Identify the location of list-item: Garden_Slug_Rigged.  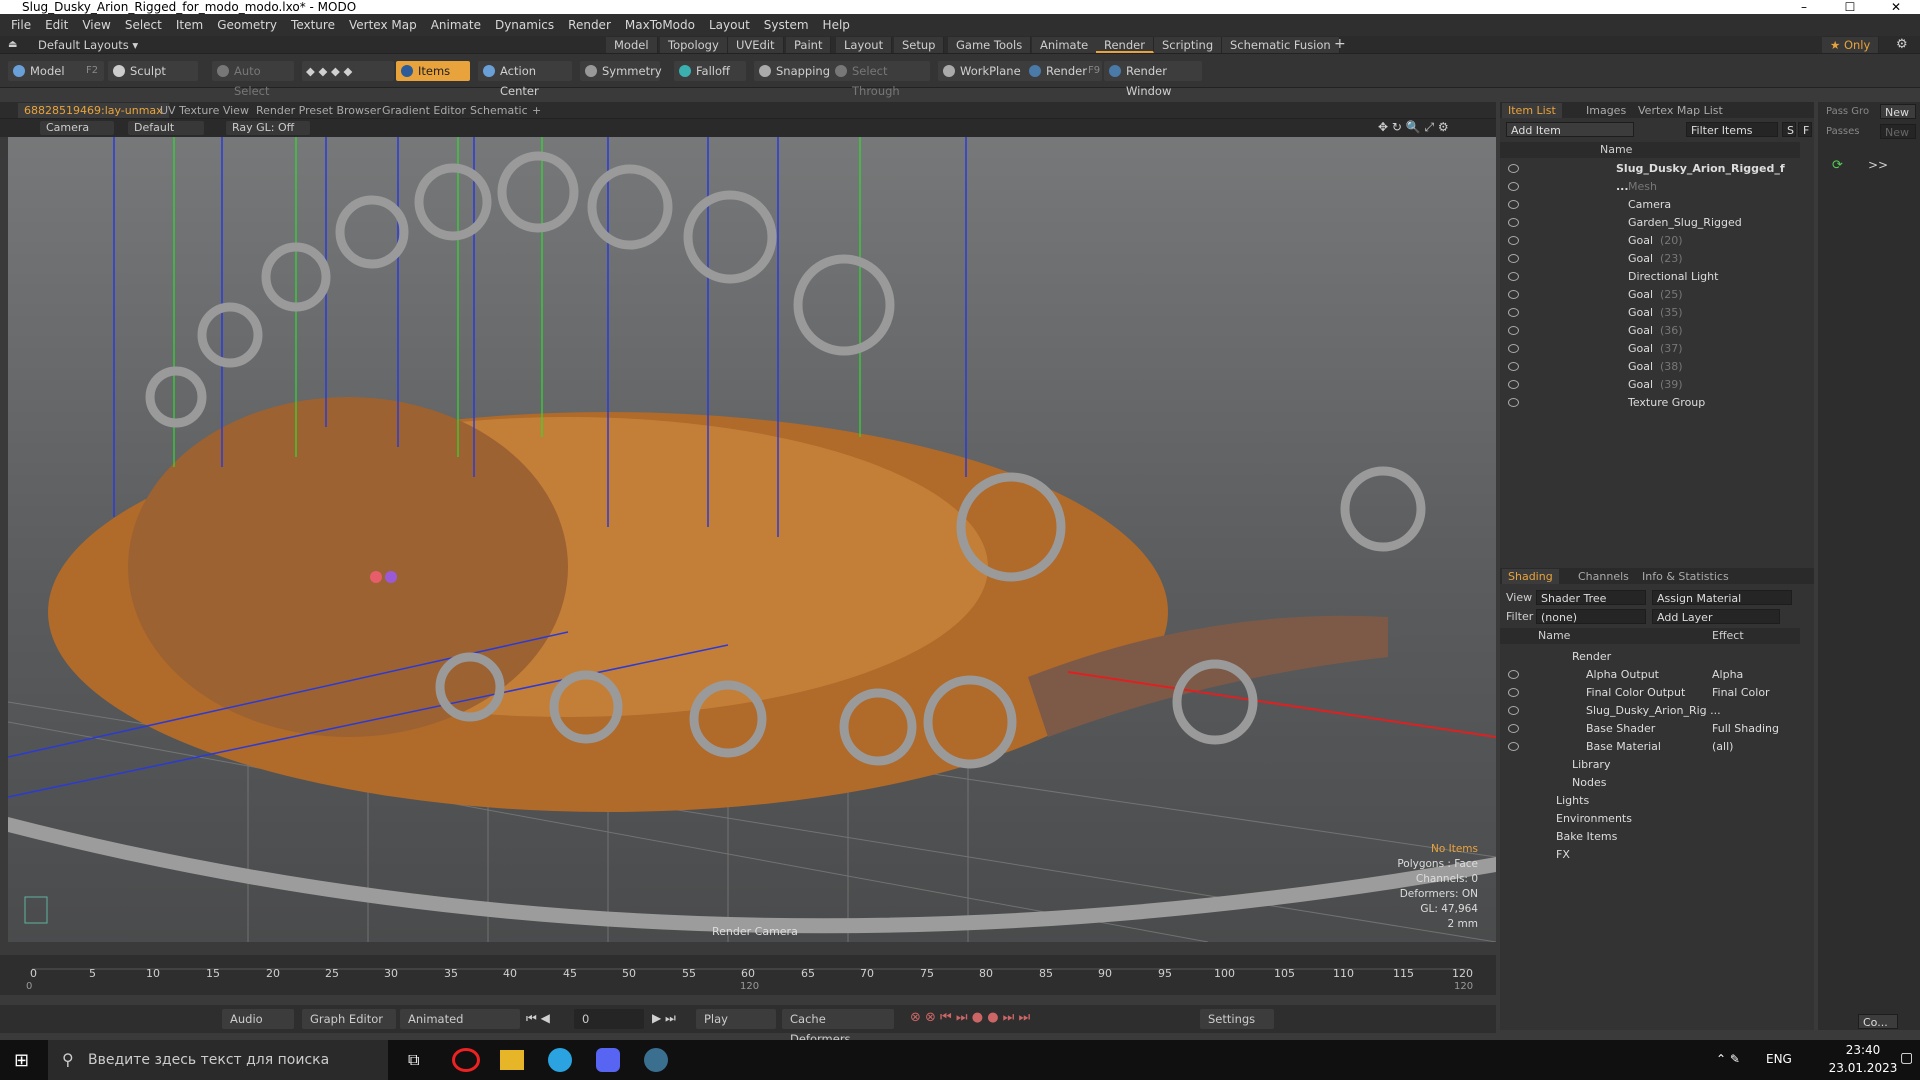
(1650, 223).